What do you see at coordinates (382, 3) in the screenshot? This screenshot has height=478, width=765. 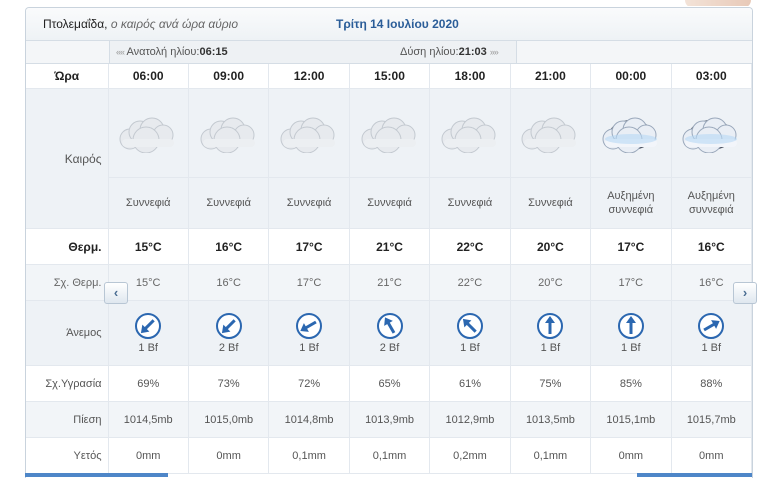 I see `top-strip` at bounding box center [382, 3].